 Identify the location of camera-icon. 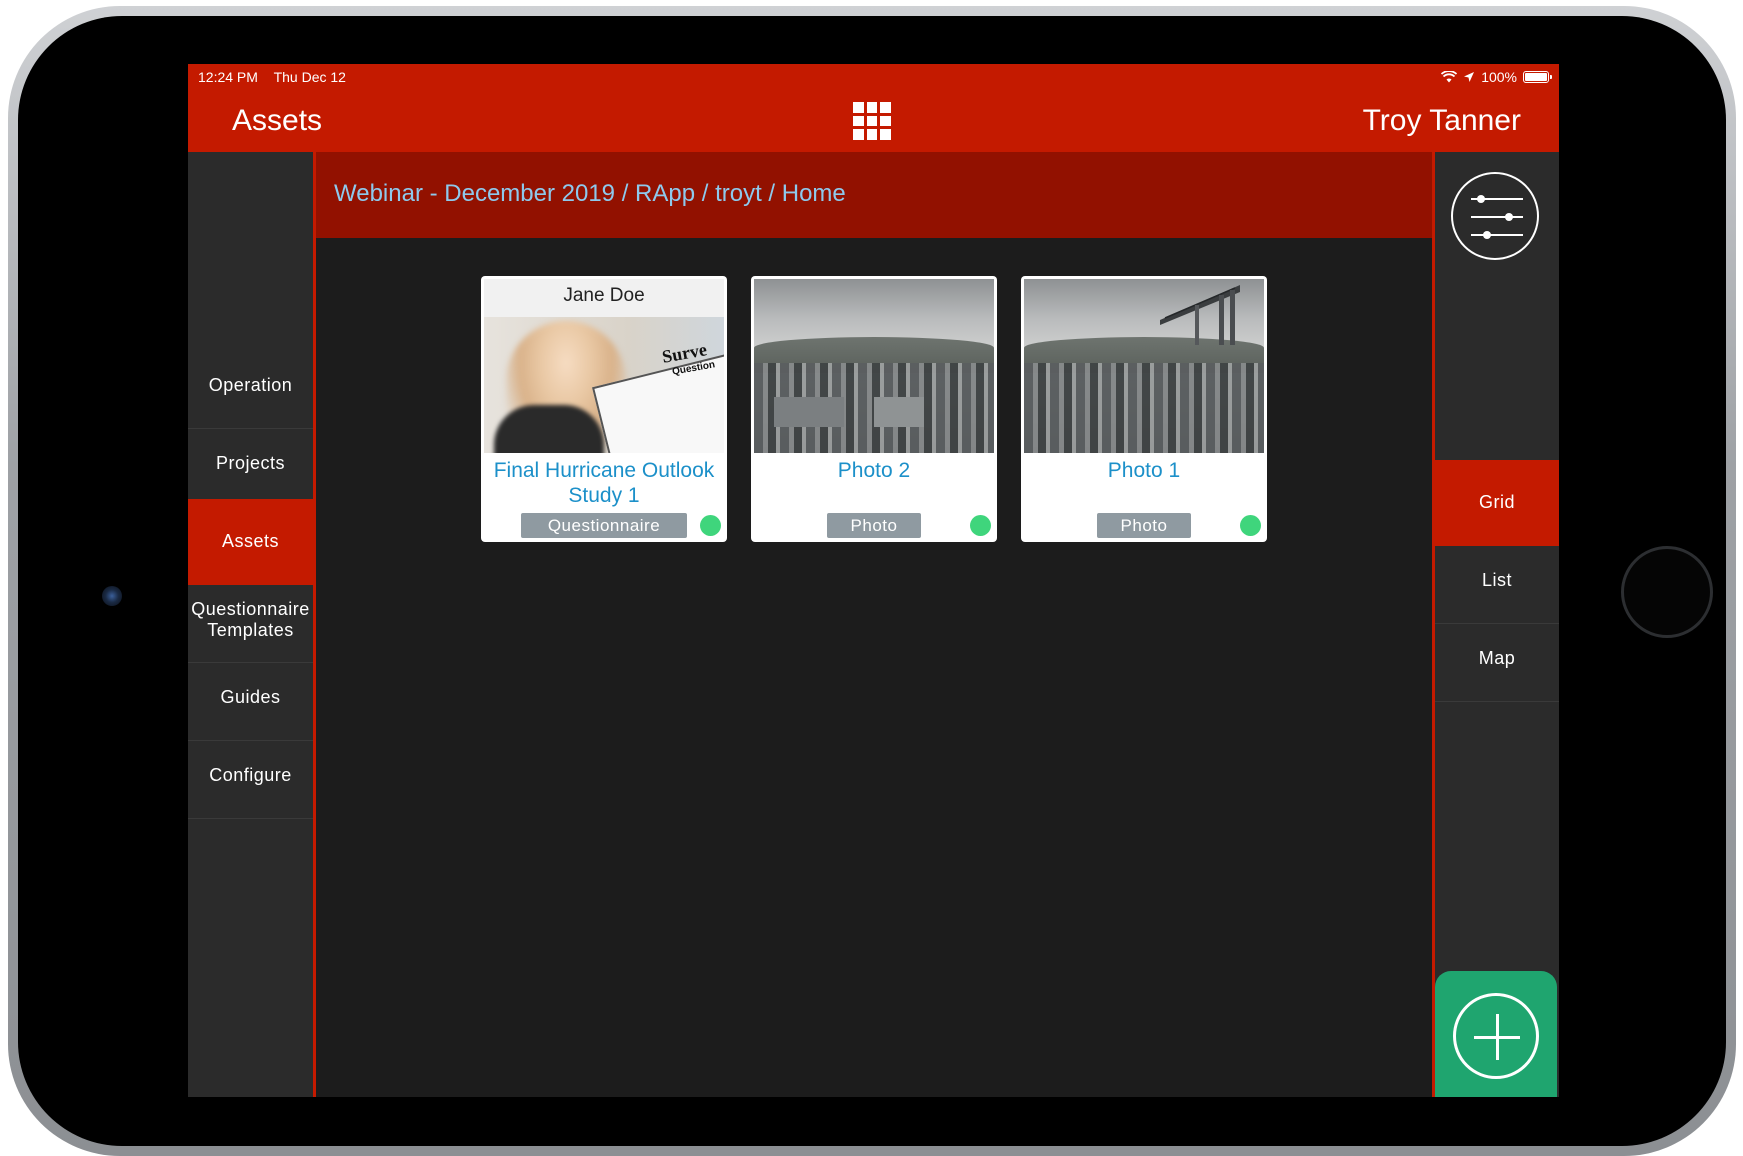
(112, 596).